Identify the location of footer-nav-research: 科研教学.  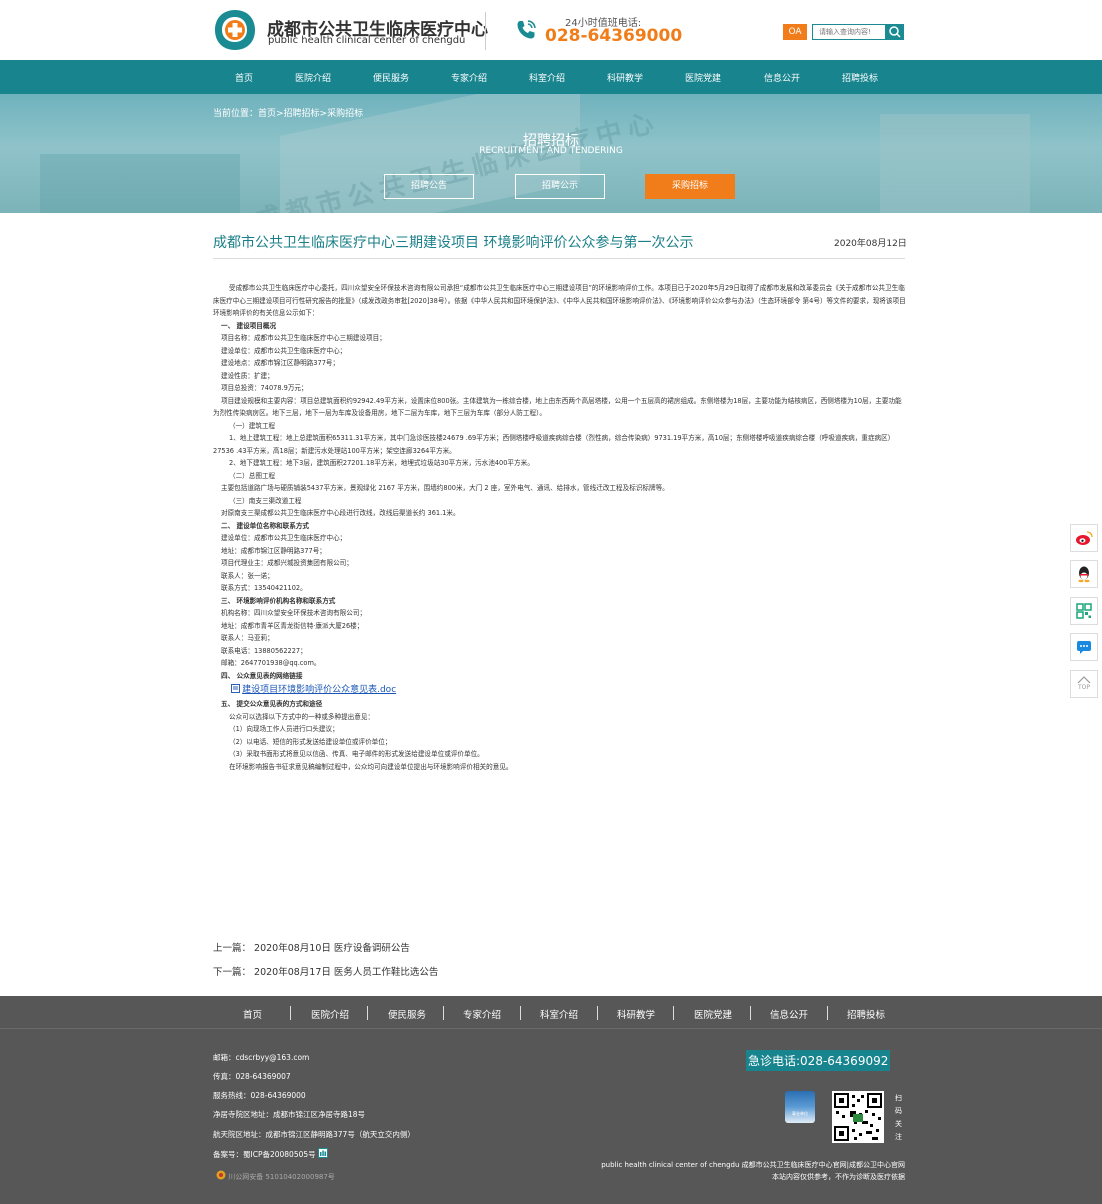
(636, 1014).